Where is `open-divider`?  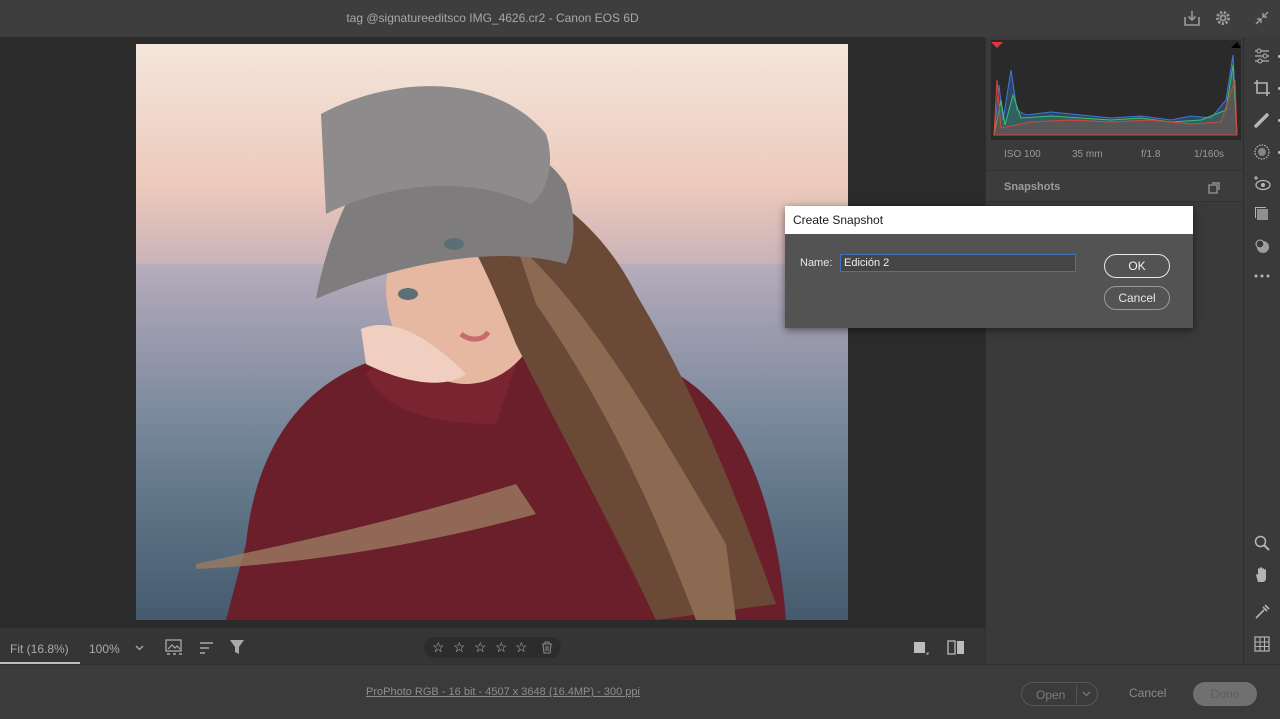 open-divider is located at coordinates (1076, 694).